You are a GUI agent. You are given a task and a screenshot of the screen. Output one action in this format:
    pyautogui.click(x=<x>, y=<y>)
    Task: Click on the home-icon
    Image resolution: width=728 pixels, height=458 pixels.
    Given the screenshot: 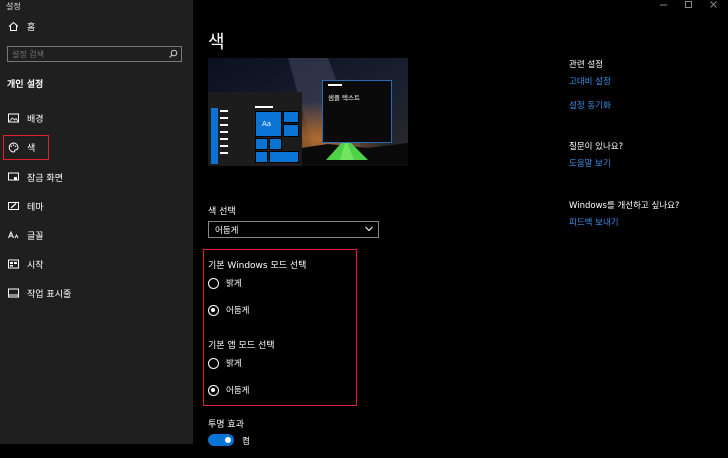 What is the action you would take?
    pyautogui.click(x=13, y=26)
    